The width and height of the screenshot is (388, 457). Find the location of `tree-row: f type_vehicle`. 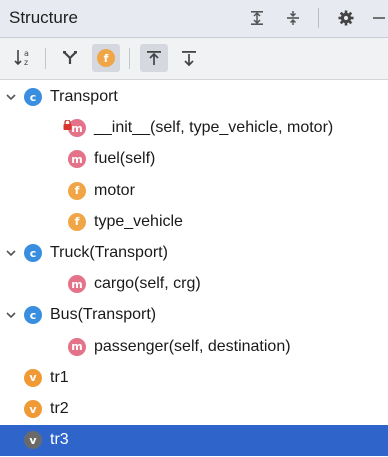

tree-row: f type_vehicle is located at coordinates (194, 222).